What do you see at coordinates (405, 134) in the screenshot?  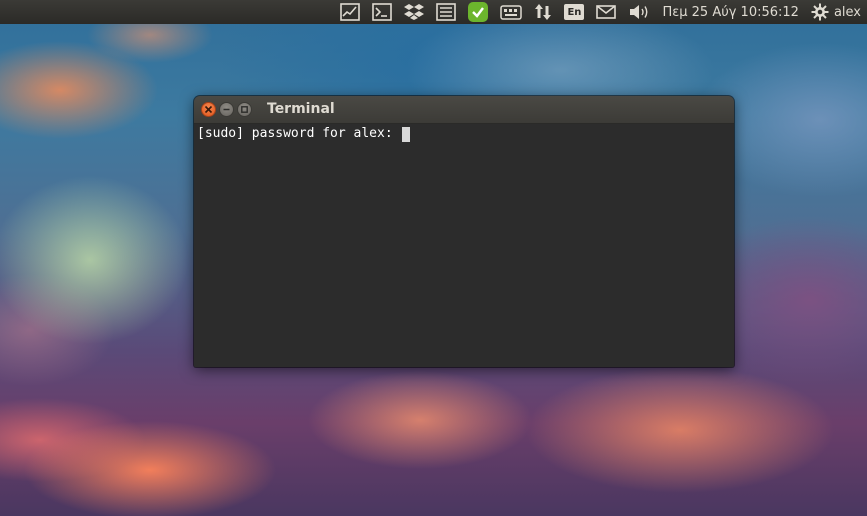 I see `text-cursor` at bounding box center [405, 134].